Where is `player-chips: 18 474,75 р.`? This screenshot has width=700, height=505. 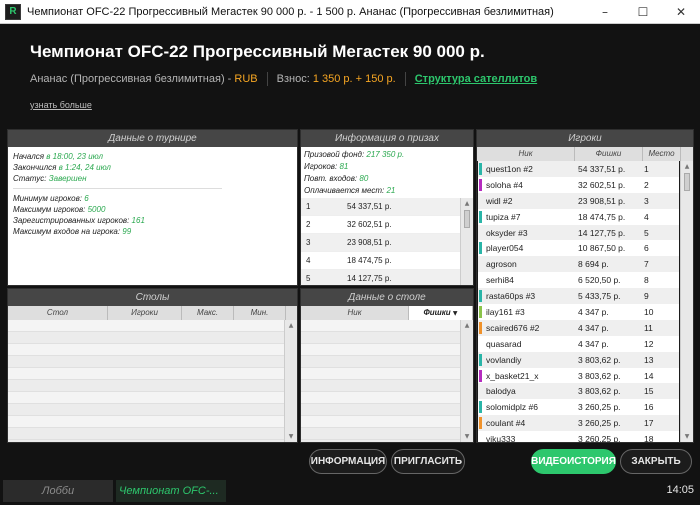
player-chips: 18 474,75 р. is located at coordinates (602, 216).